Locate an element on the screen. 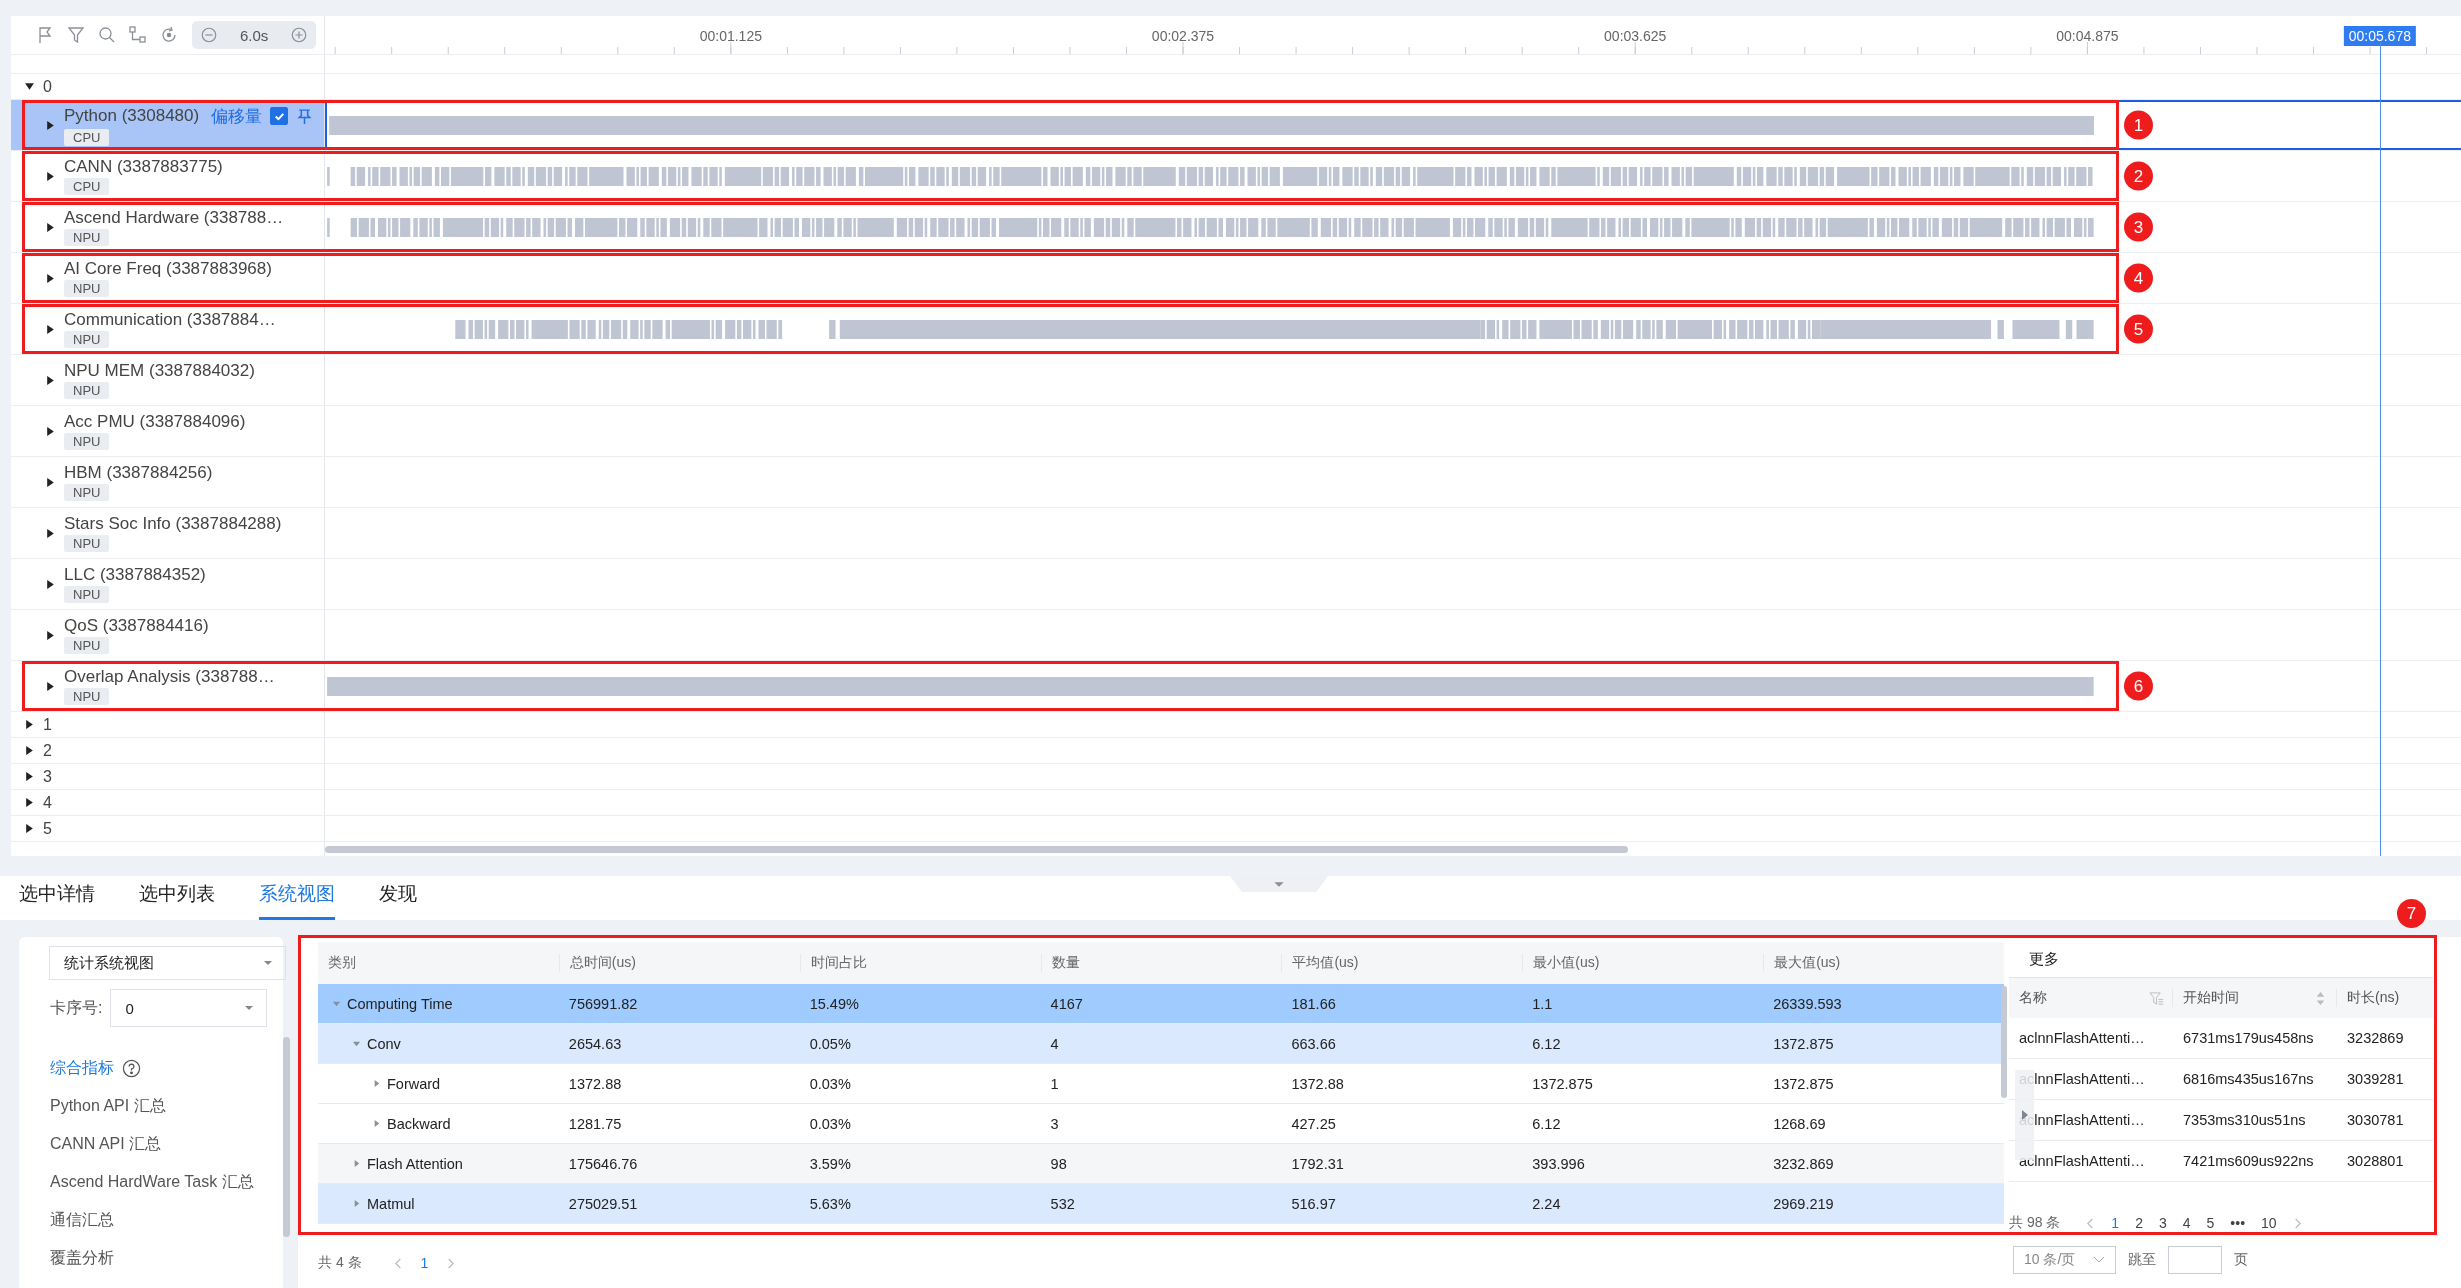 This screenshot has height=1288, width=2461. menu-item: Ascend HardWare Task 汇总 is located at coordinates (152, 1182).